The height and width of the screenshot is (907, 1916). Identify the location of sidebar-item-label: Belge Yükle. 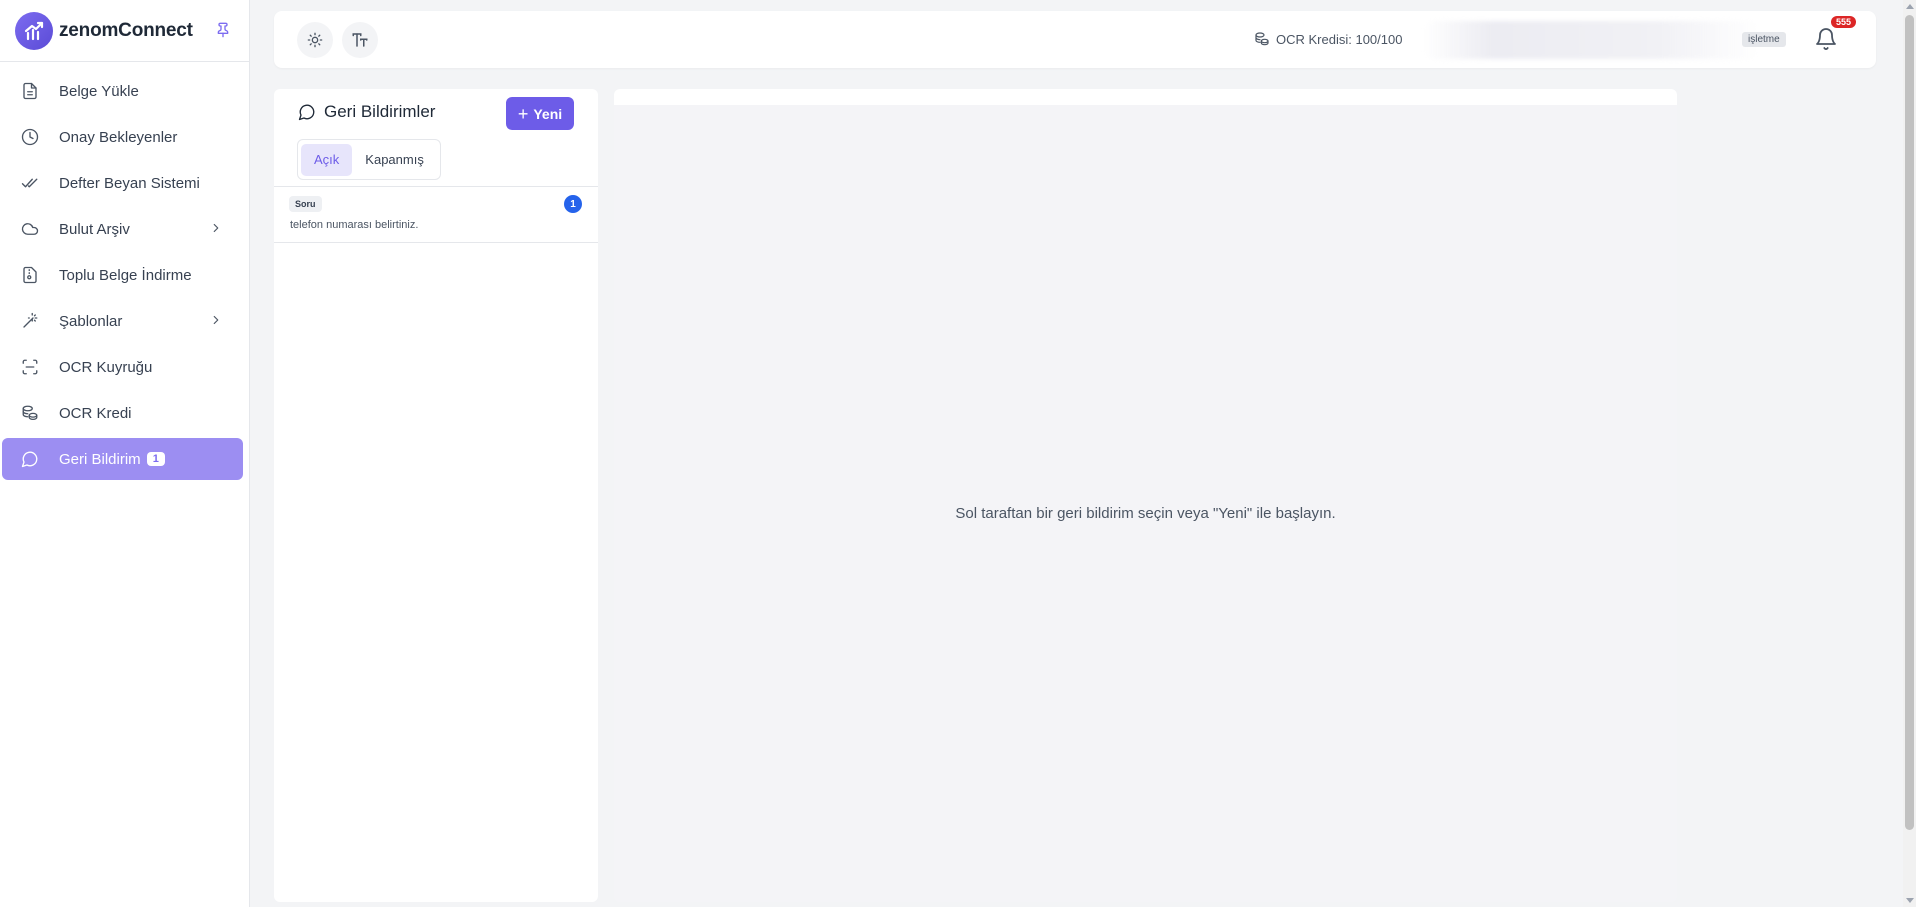
(99, 91).